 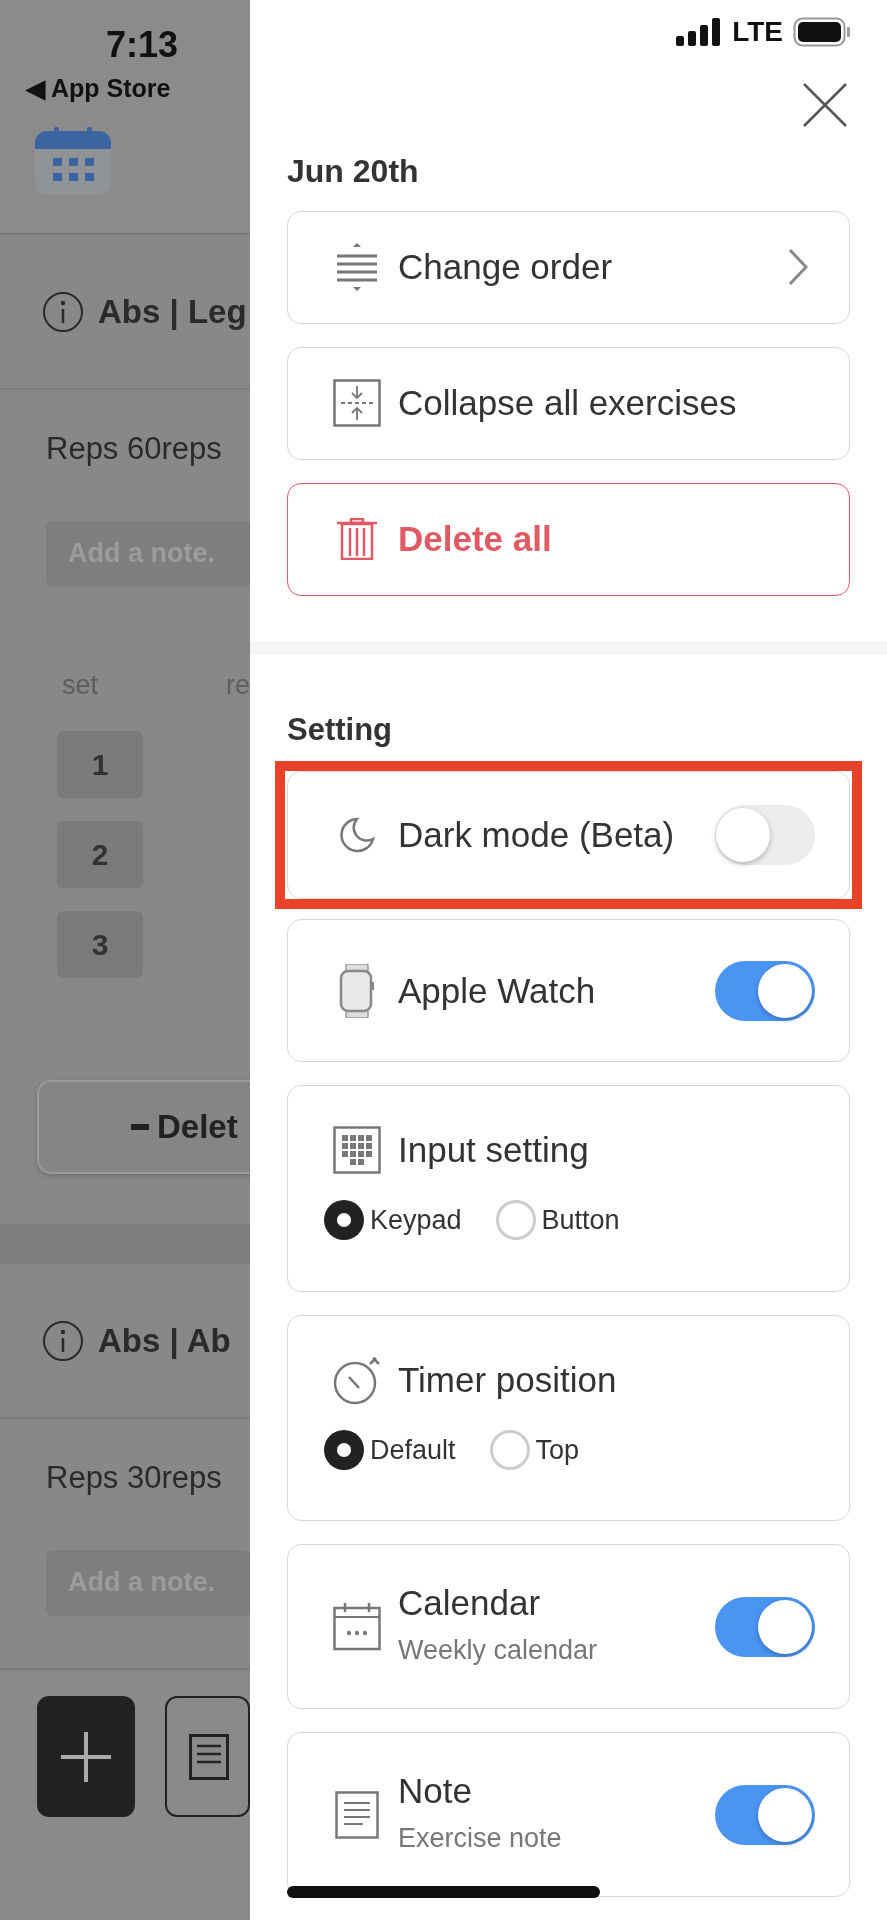 I want to click on back-link: ◀ App Store, so click(x=98, y=89).